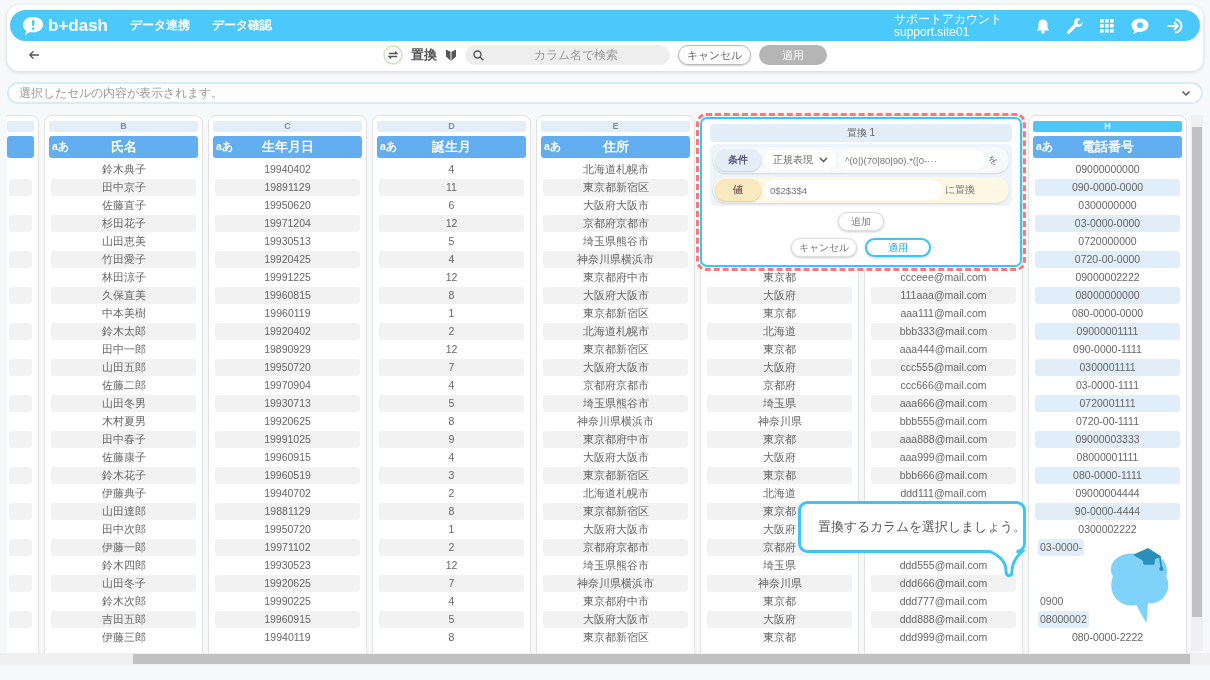  Describe the element at coordinates (1061, 547) in the screenshot. I see `table-cell: 03-0000-` at that location.